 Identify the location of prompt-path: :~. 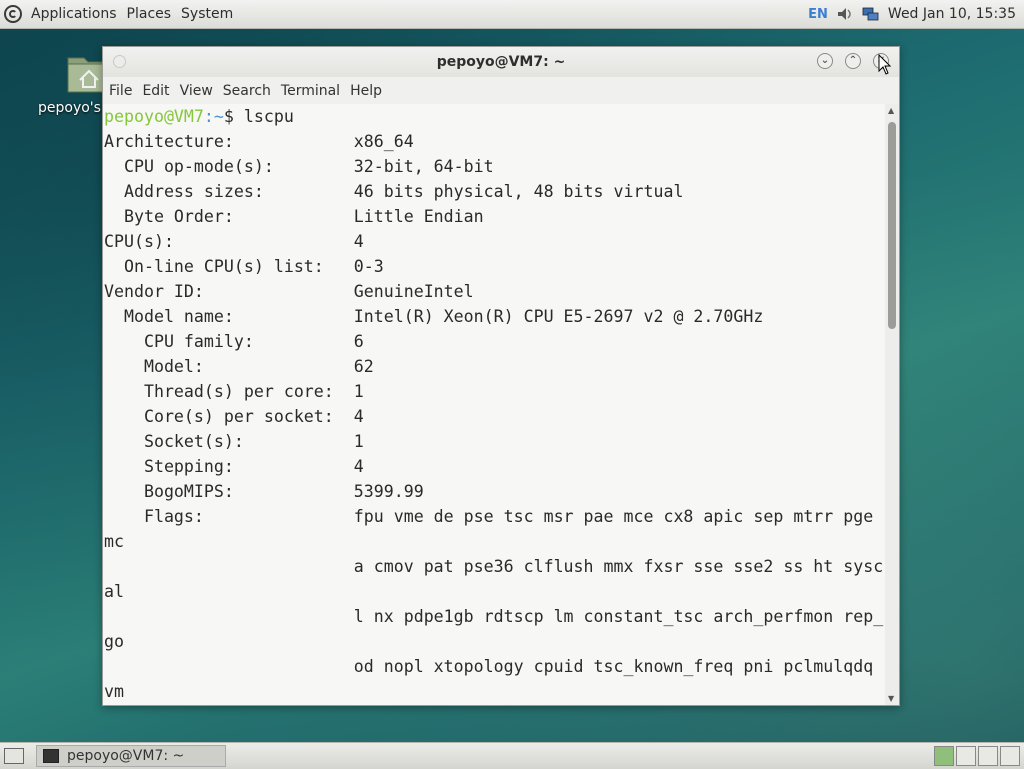
(213, 116).